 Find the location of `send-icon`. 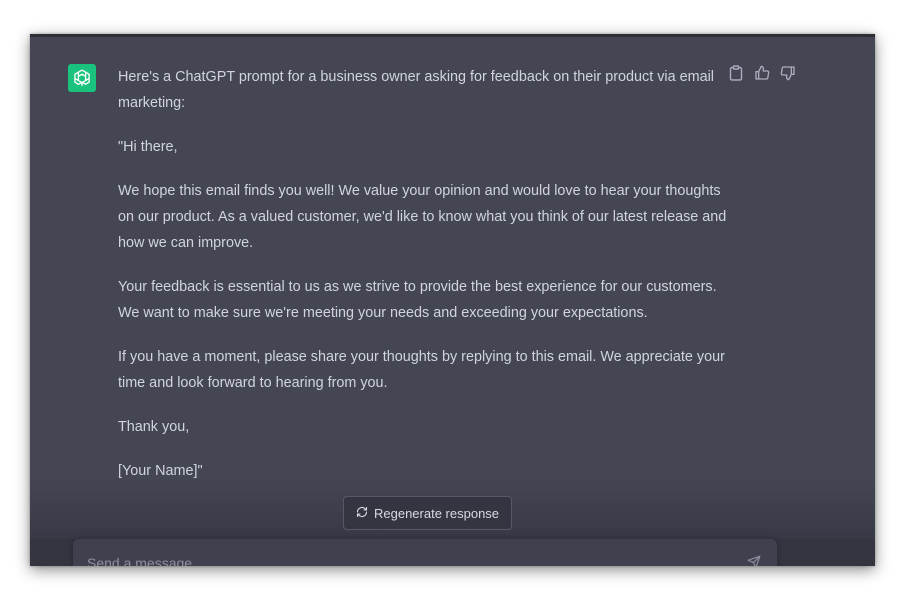

send-icon is located at coordinates (754, 559).